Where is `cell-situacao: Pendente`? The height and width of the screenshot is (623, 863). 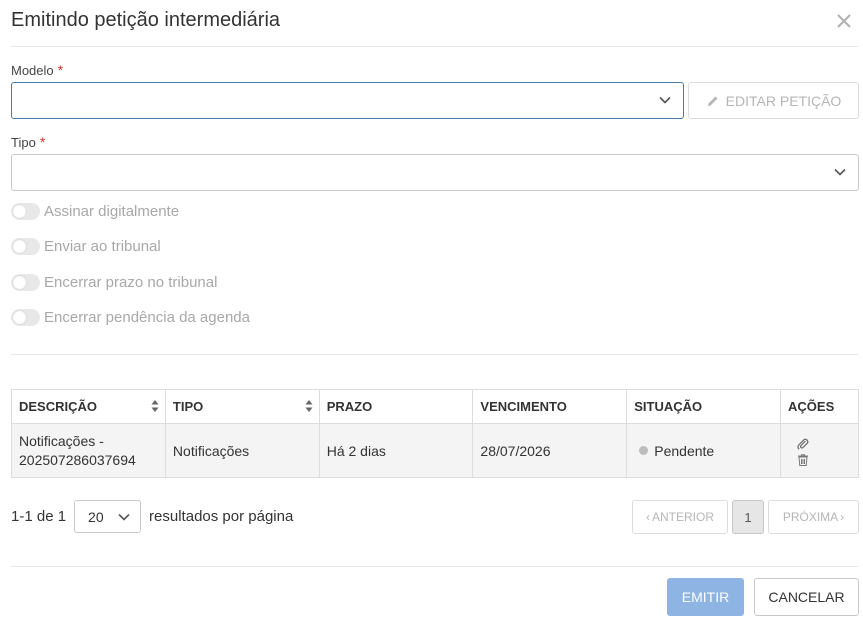 cell-situacao: Pendente is located at coordinates (704, 450).